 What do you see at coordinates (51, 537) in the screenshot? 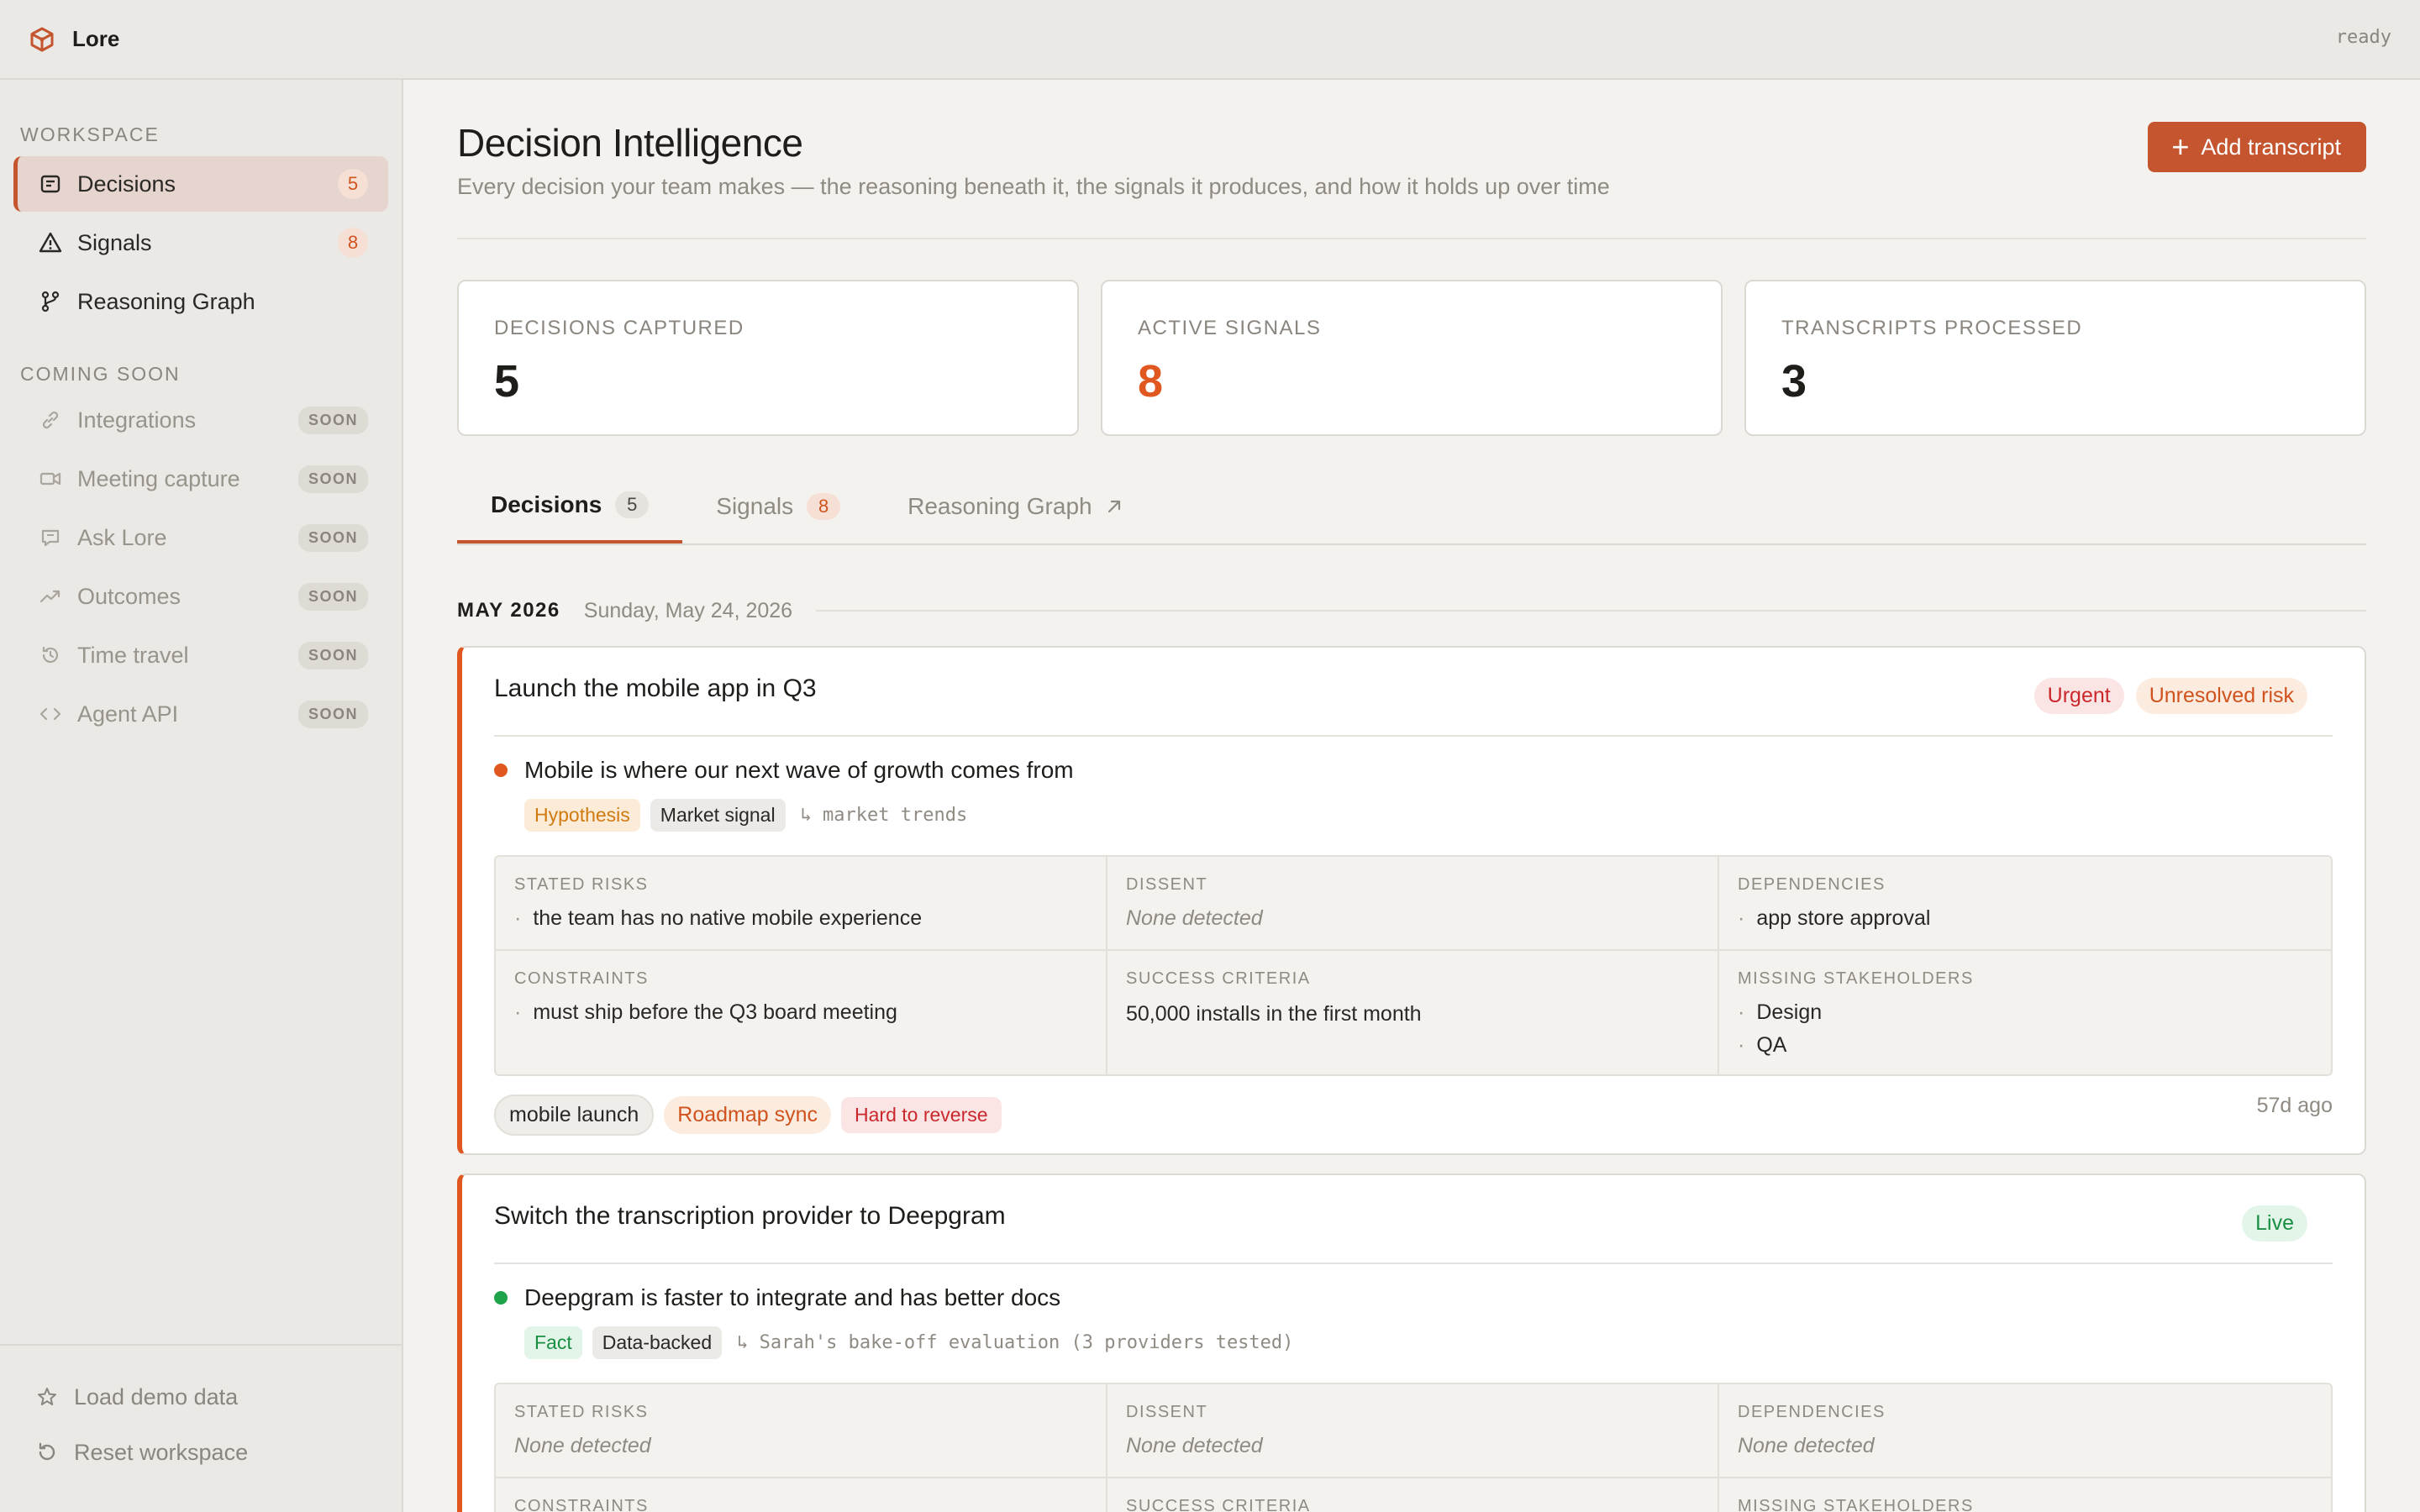
I see `chat-icon` at bounding box center [51, 537].